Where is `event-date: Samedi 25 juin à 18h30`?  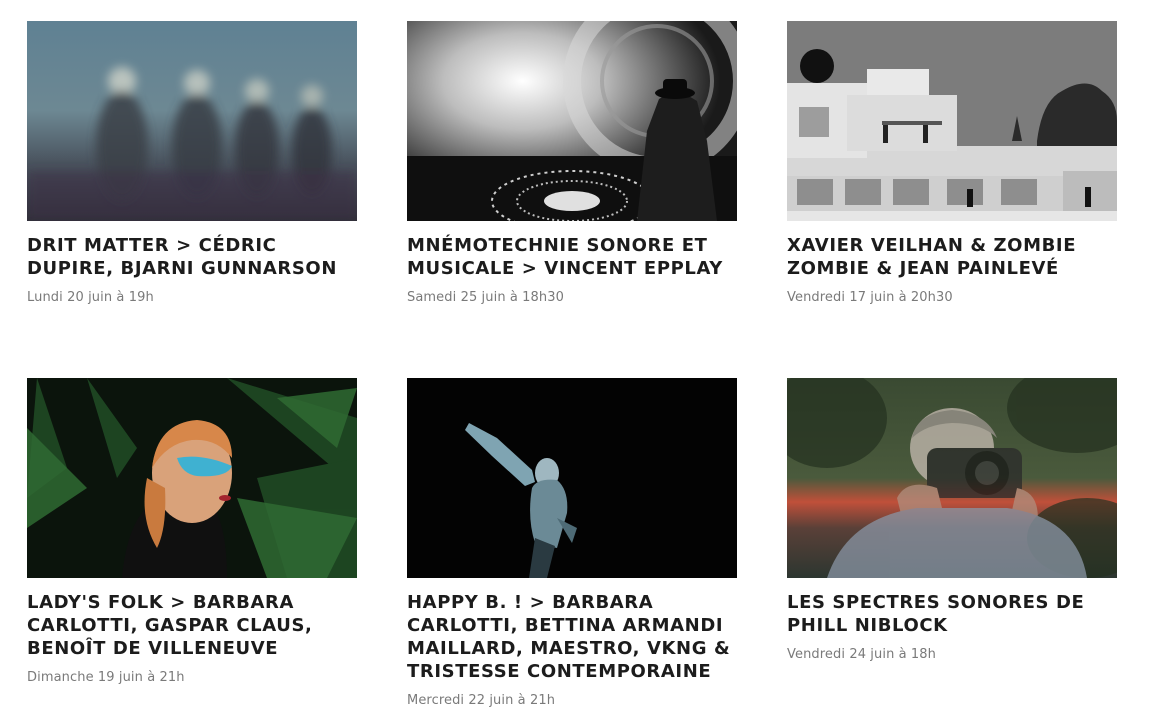
event-date: Samedi 25 juin à 18h30 is located at coordinates (486, 297).